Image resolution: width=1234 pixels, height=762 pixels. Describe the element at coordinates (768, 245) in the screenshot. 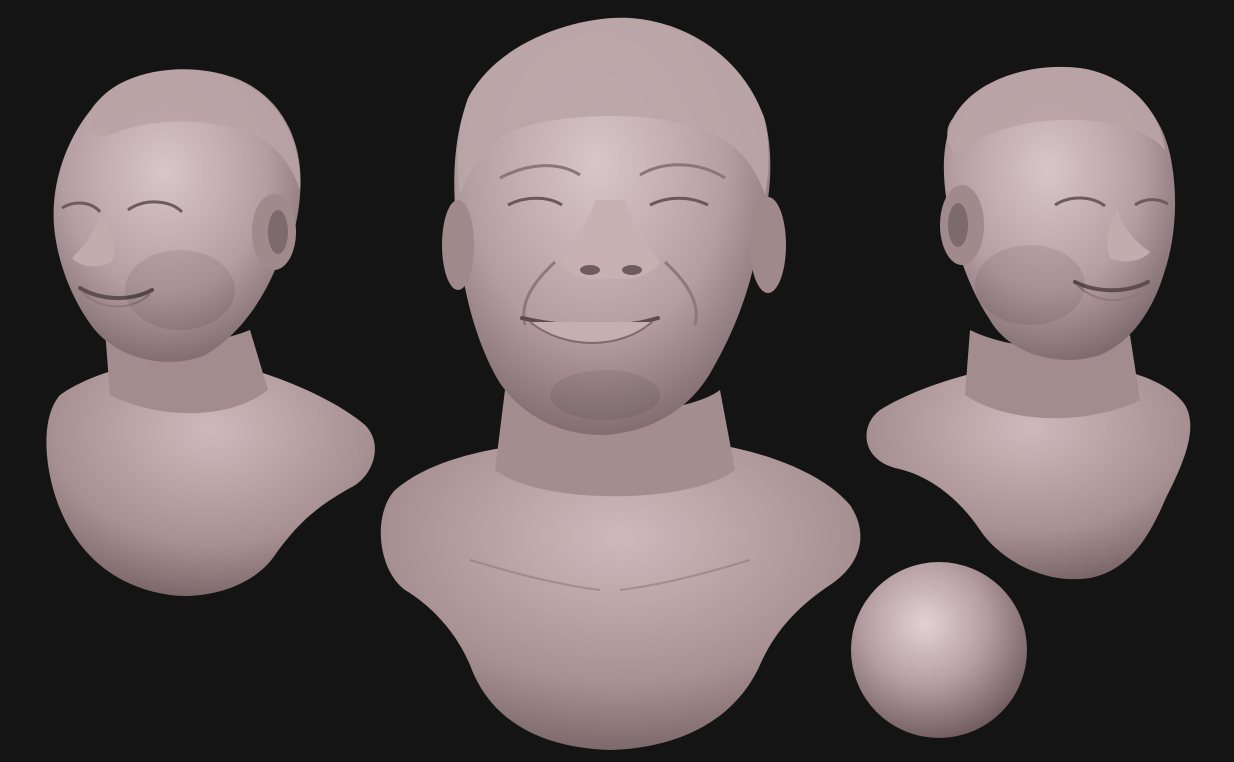

I see `center-bust-ear-right` at that location.